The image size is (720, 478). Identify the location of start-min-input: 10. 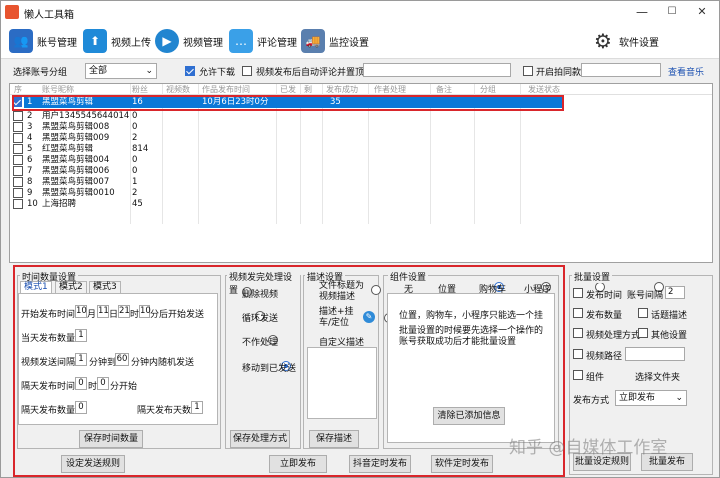
(145, 311).